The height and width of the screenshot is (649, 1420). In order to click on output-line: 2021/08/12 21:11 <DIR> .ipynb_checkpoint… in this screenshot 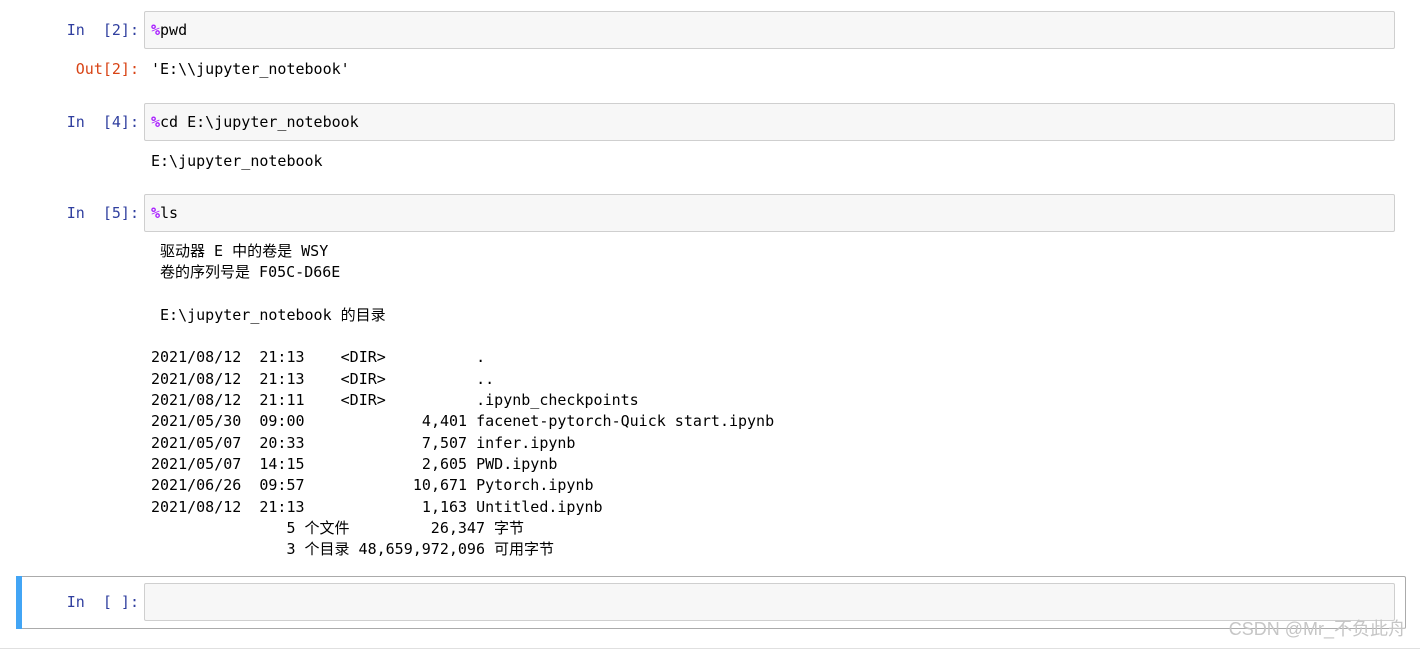, I will do `click(395, 400)`.